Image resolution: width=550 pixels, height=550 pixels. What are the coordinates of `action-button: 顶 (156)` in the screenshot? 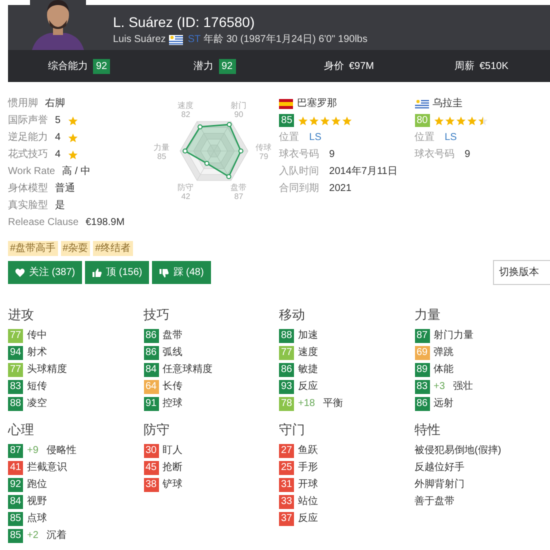 It's located at (117, 272).